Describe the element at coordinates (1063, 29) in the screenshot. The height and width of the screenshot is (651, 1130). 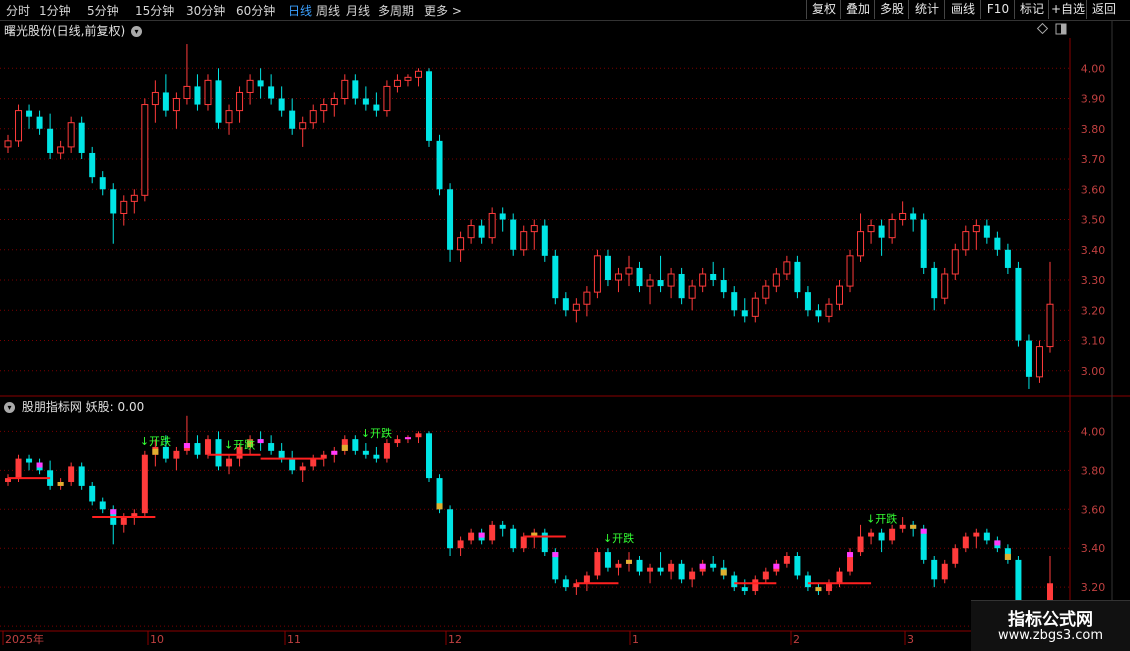
I see `panel-toggle-fill` at that location.